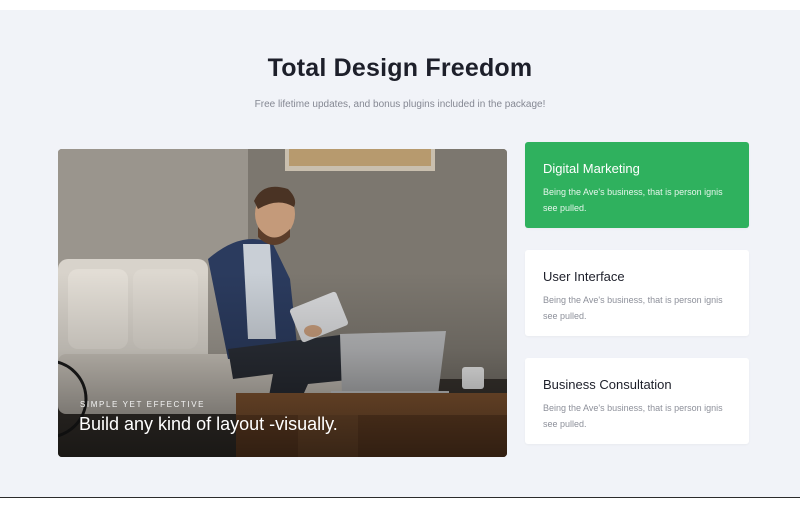 The width and height of the screenshot is (800, 510). What do you see at coordinates (584, 276) in the screenshot?
I see `card-title: User Interface` at bounding box center [584, 276].